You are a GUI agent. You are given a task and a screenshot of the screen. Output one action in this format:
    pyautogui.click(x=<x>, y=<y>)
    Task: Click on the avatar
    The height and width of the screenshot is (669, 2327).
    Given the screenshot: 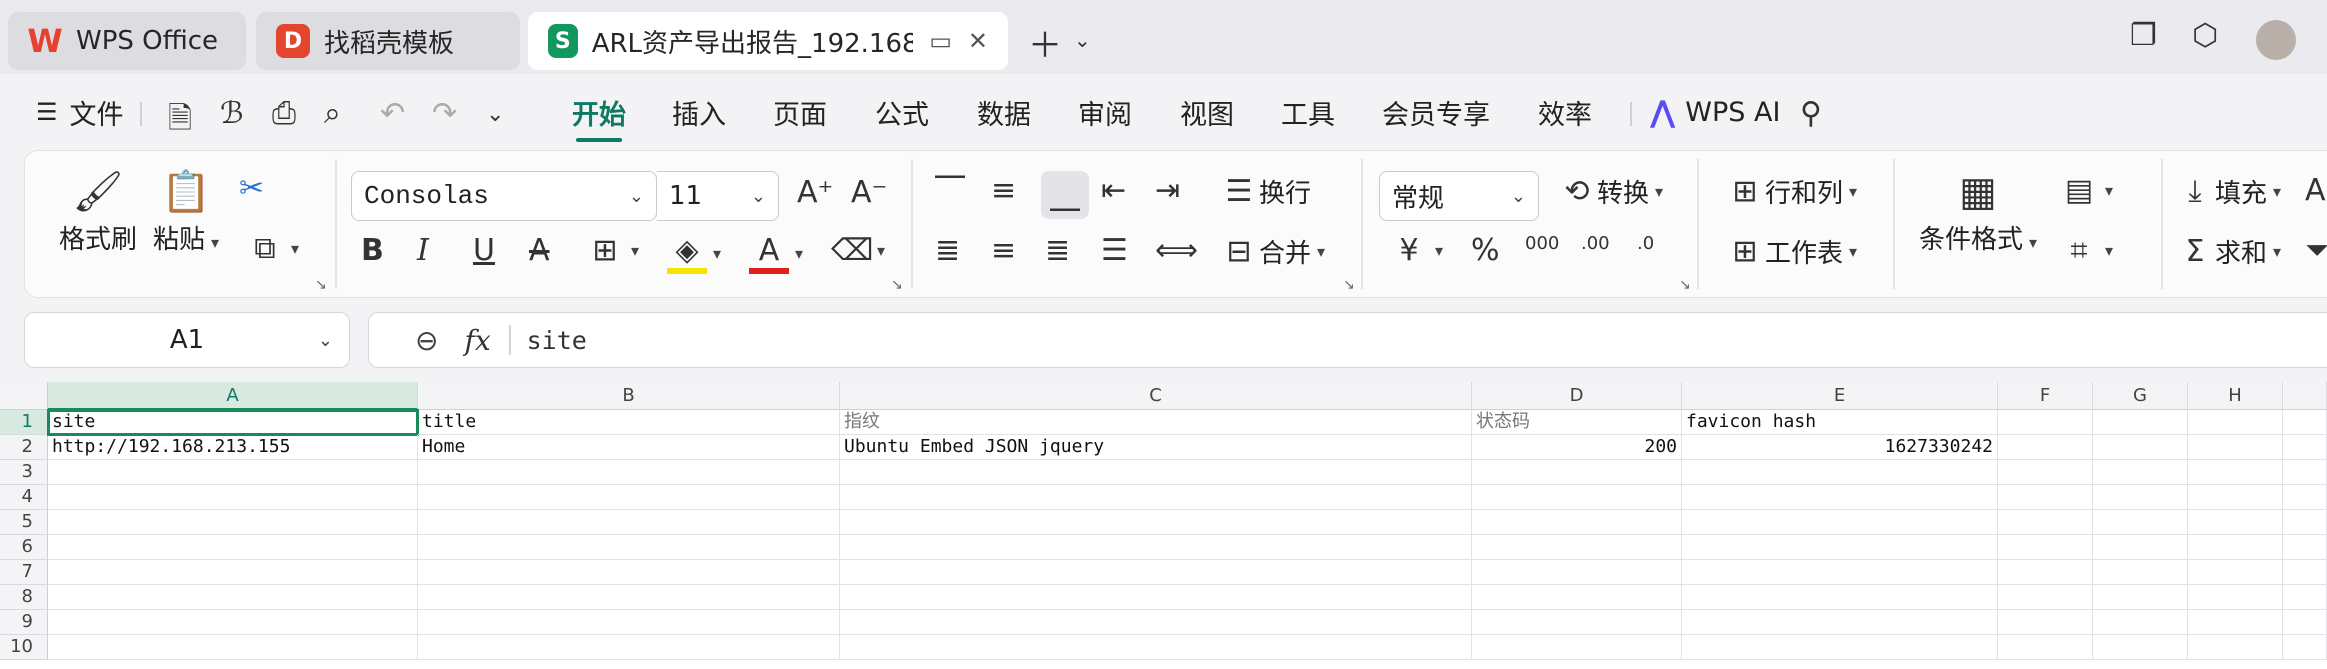 What is the action you would take?
    pyautogui.click(x=2276, y=40)
    